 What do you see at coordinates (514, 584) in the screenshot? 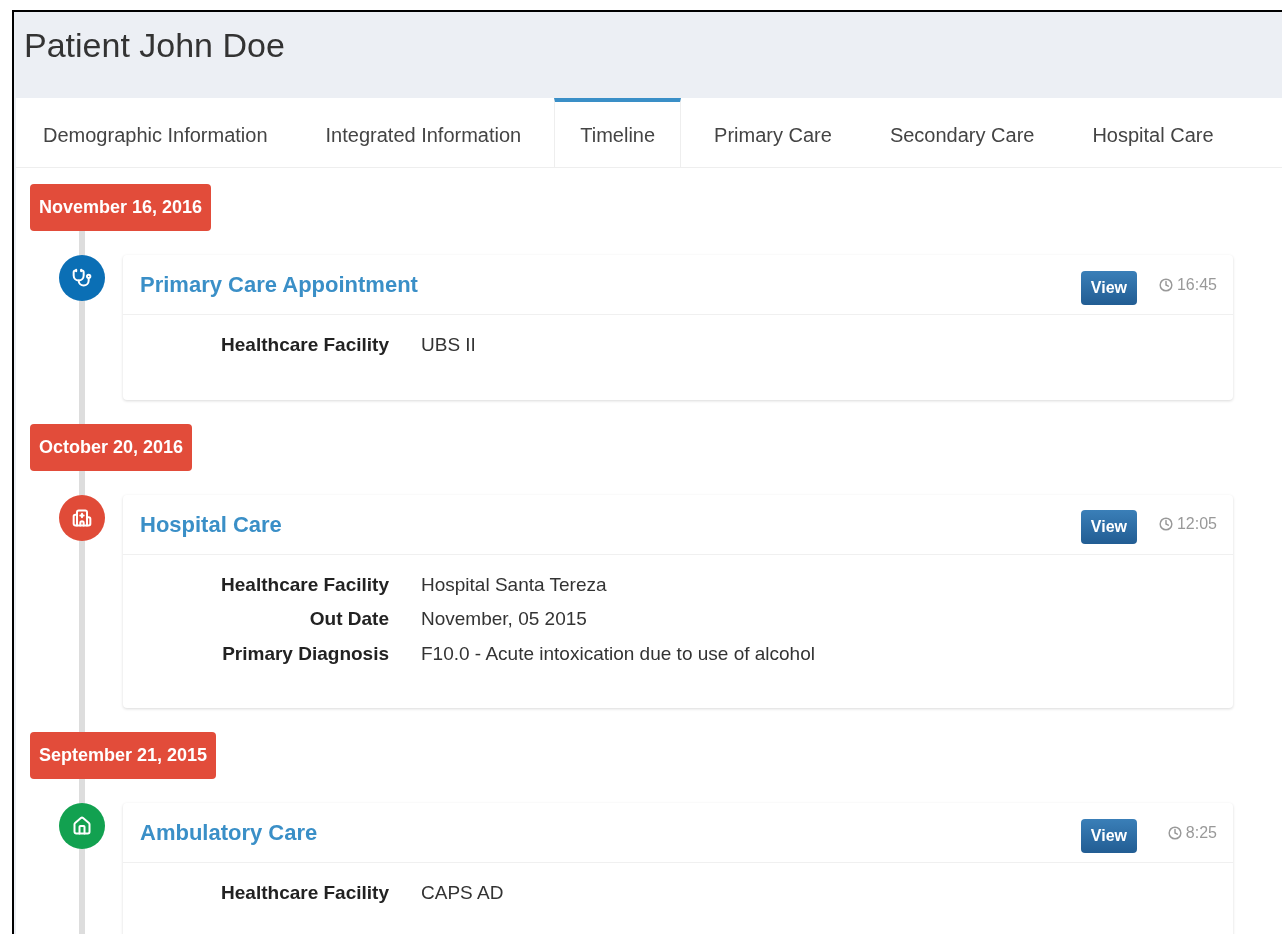
I see `field-value: Hospital Santa Tereza` at bounding box center [514, 584].